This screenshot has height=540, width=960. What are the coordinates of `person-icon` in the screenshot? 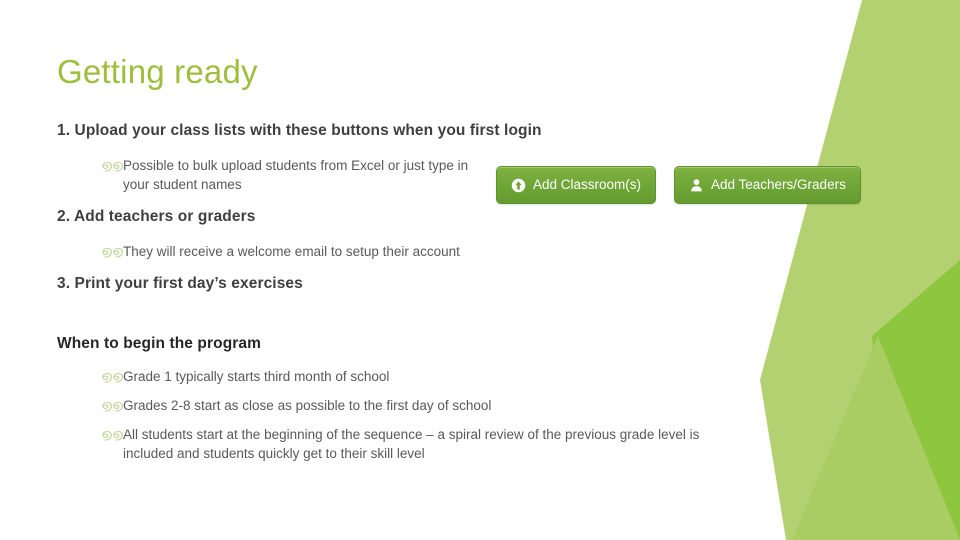 It's located at (696, 185).